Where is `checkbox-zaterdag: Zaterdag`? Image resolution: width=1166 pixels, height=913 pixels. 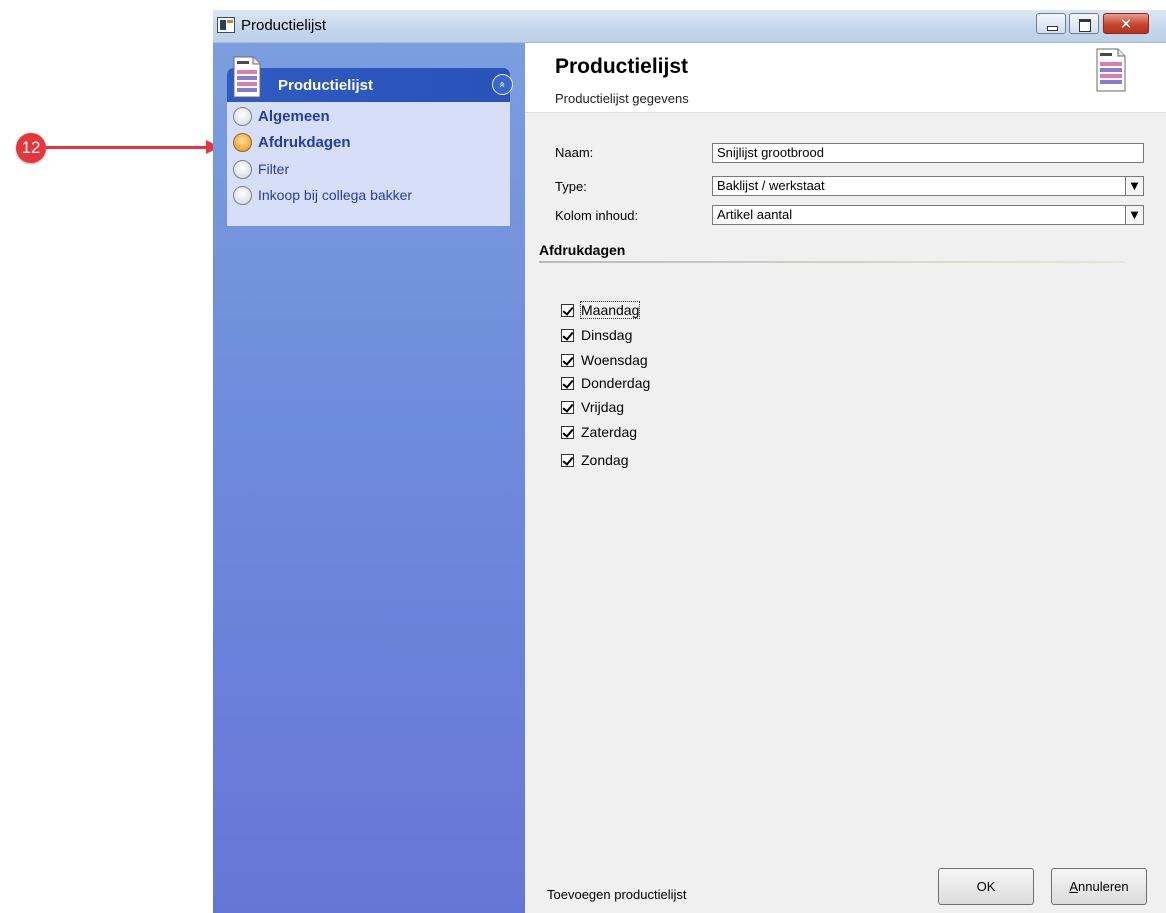
checkbox-zaterdag: Zaterdag is located at coordinates (599, 432).